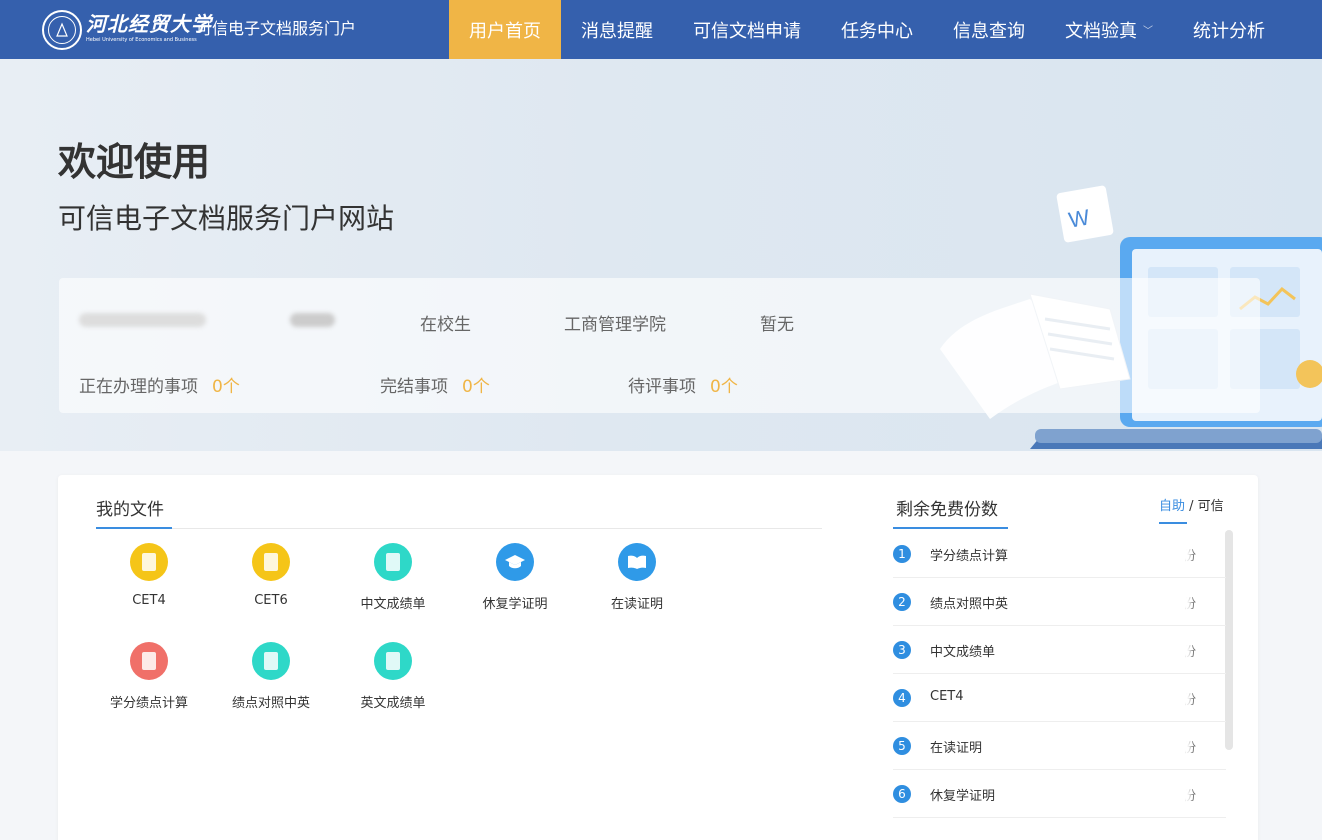  Describe the element at coordinates (1059, 698) in the screenshot. I see `list-item: 4 CET4 份` at that location.